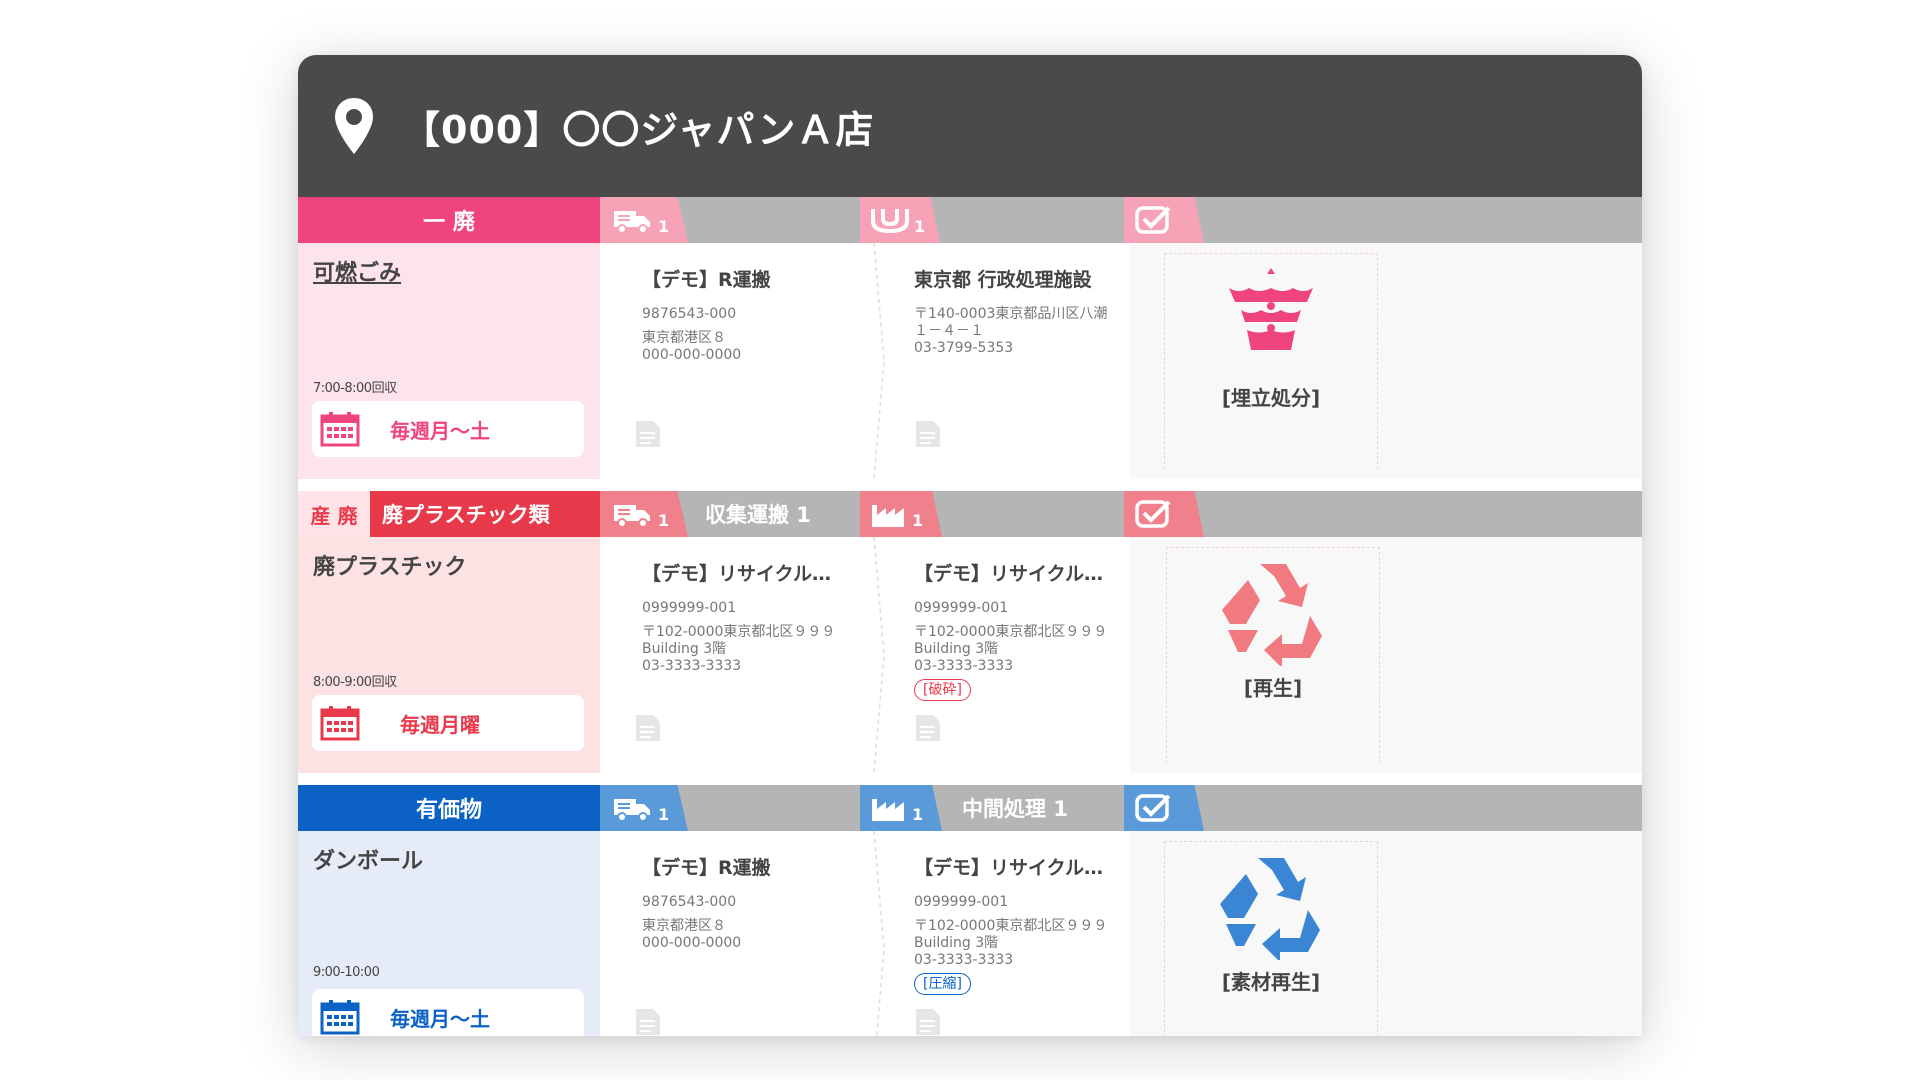 The height and width of the screenshot is (1080, 1920). Describe the element at coordinates (485, 514) in the screenshot. I see `waste-type-label: 廃プラスチック類` at that location.